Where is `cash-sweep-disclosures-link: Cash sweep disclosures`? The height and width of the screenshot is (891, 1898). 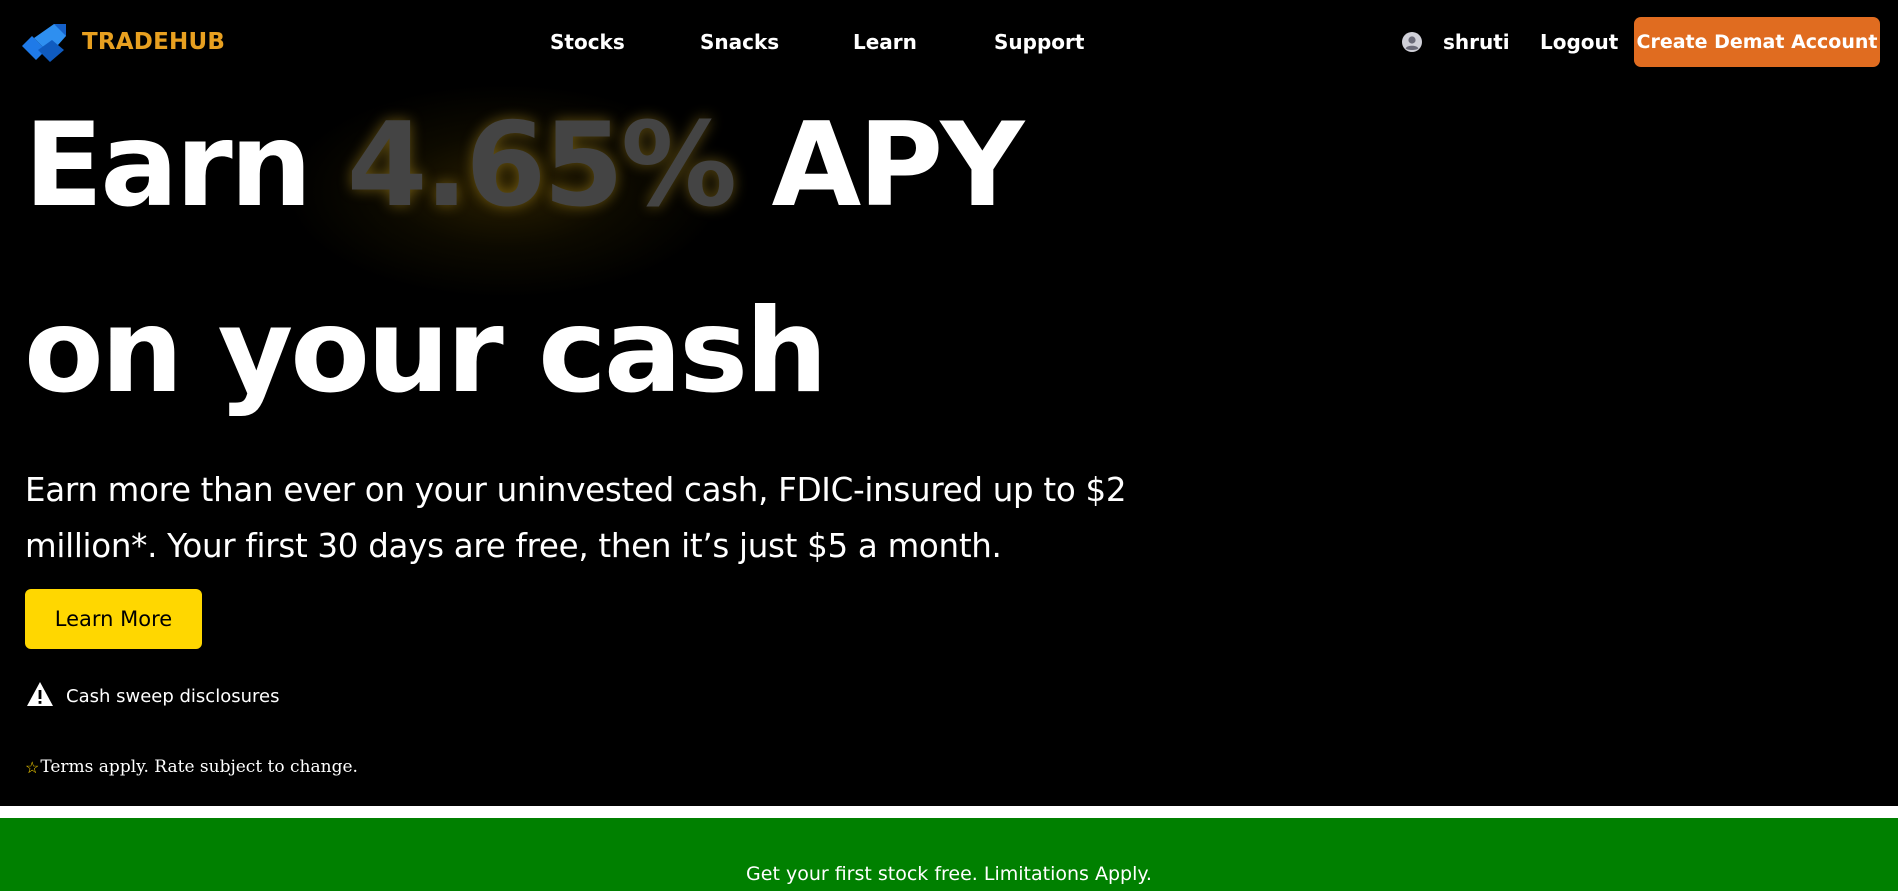 cash-sweep-disclosures-link: Cash sweep disclosures is located at coordinates (152, 693).